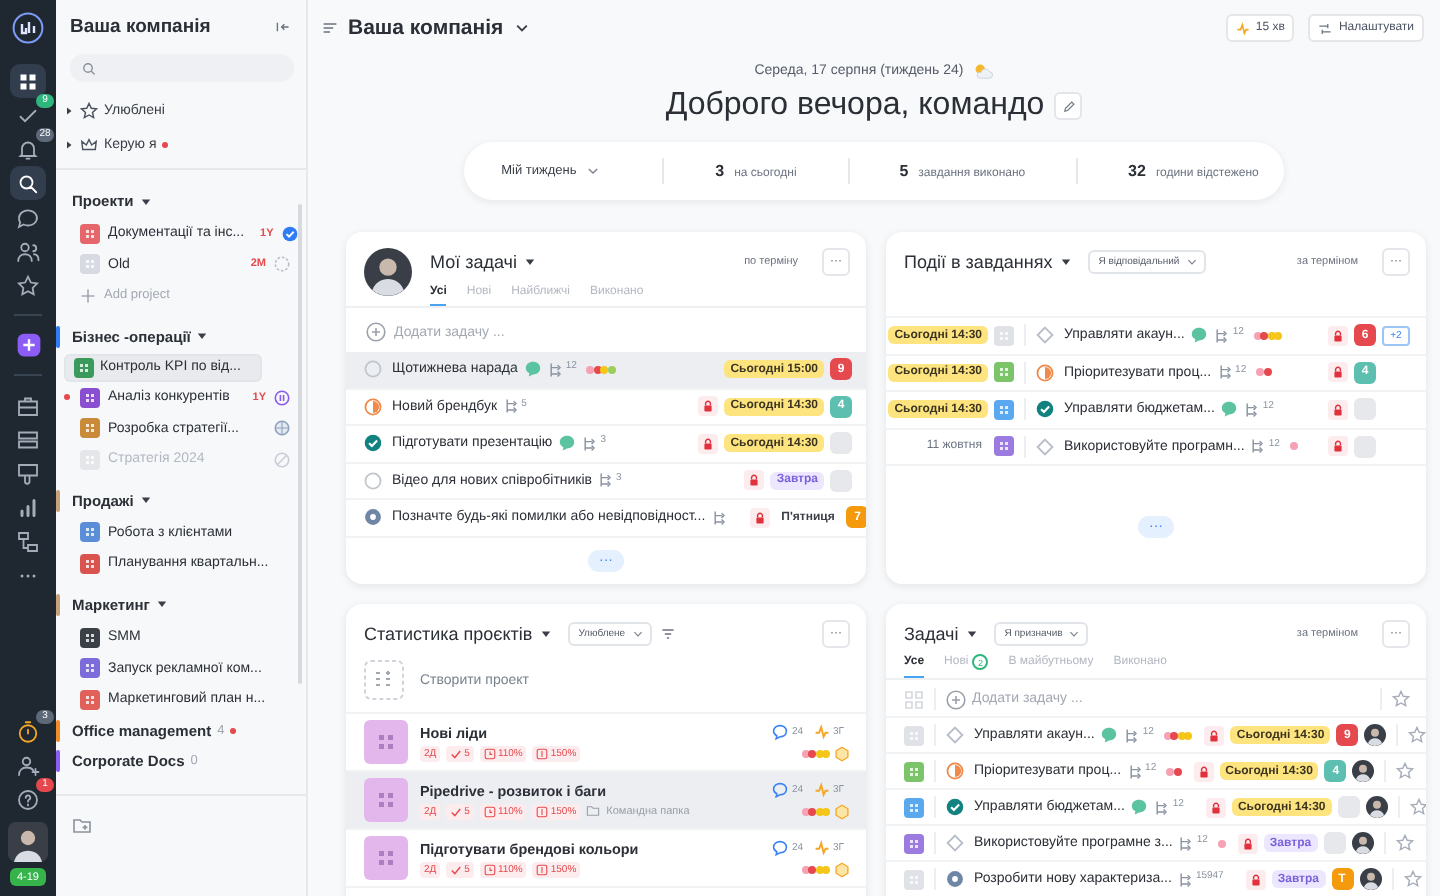 The image size is (1440, 896). I want to click on card-title: Задачі, so click(931, 634).